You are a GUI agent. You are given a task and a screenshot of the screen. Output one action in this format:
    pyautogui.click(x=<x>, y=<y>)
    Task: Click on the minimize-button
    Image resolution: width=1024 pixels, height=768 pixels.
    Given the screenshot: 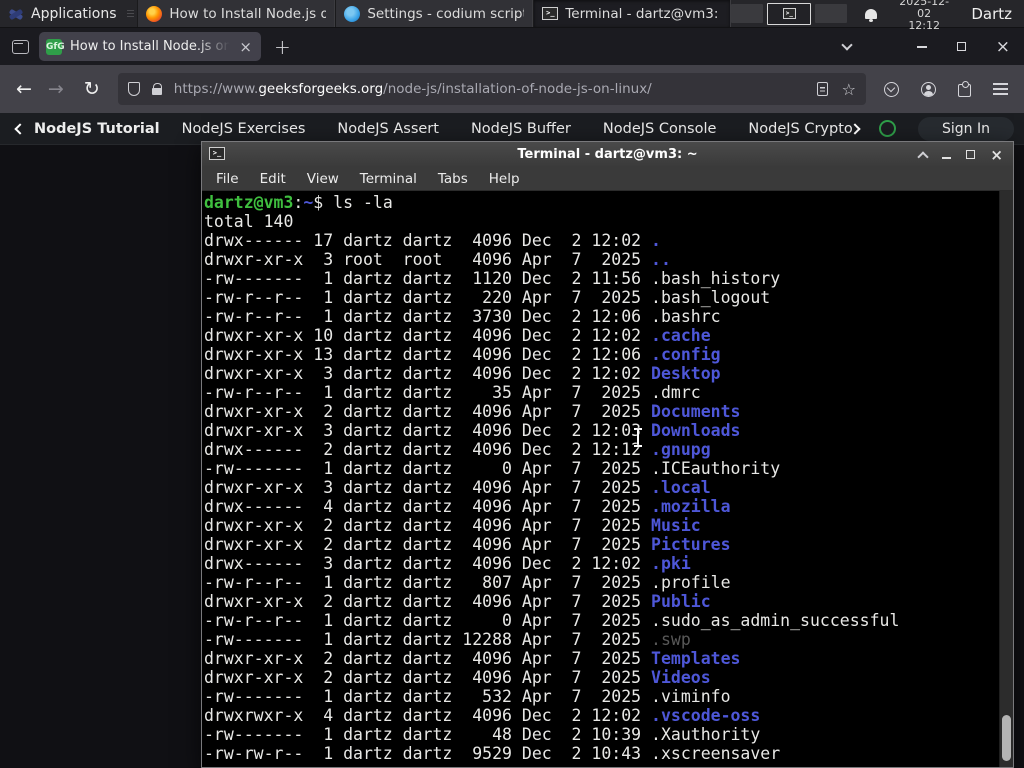 What is the action you would take?
    pyautogui.click(x=921, y=46)
    